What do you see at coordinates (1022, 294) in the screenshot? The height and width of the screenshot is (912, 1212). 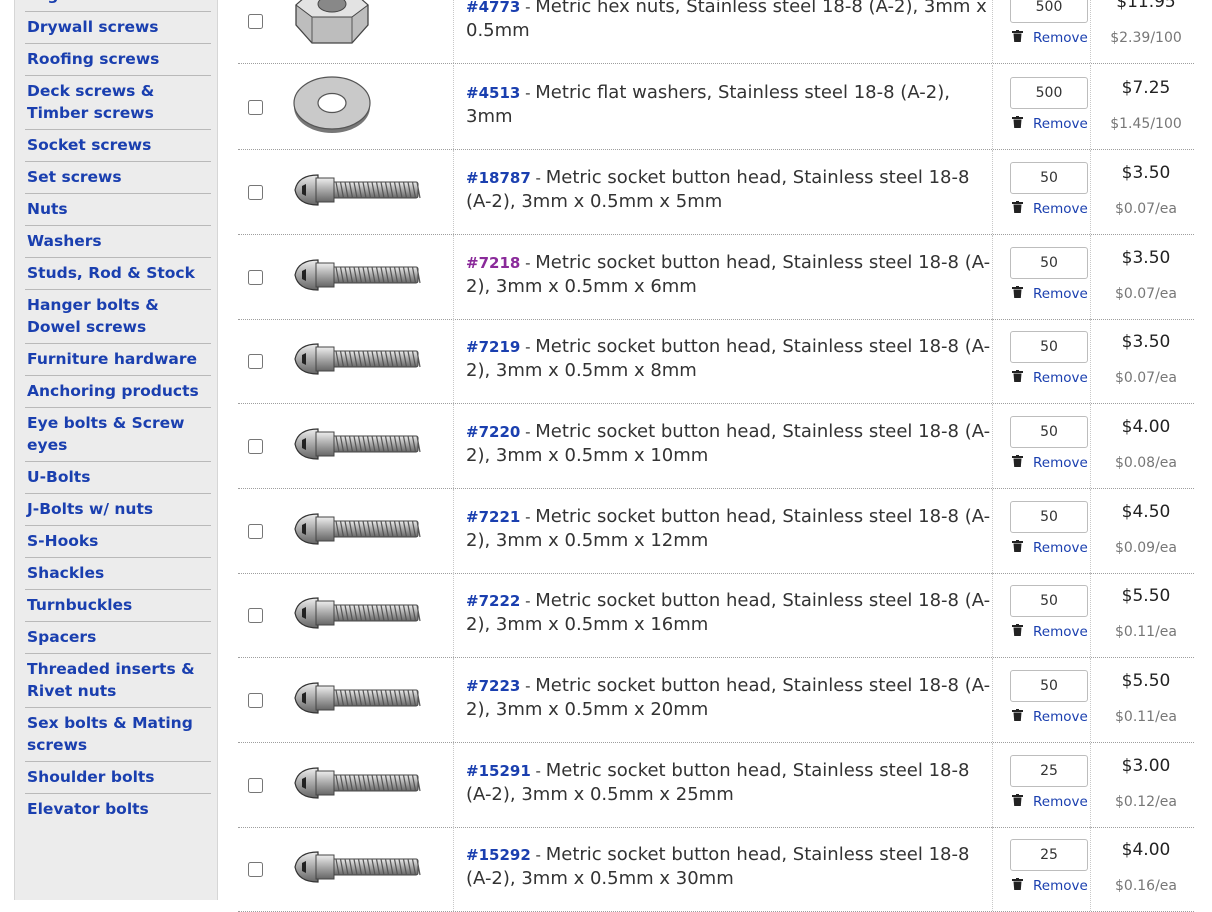 I see `trash-icon` at bounding box center [1022, 294].